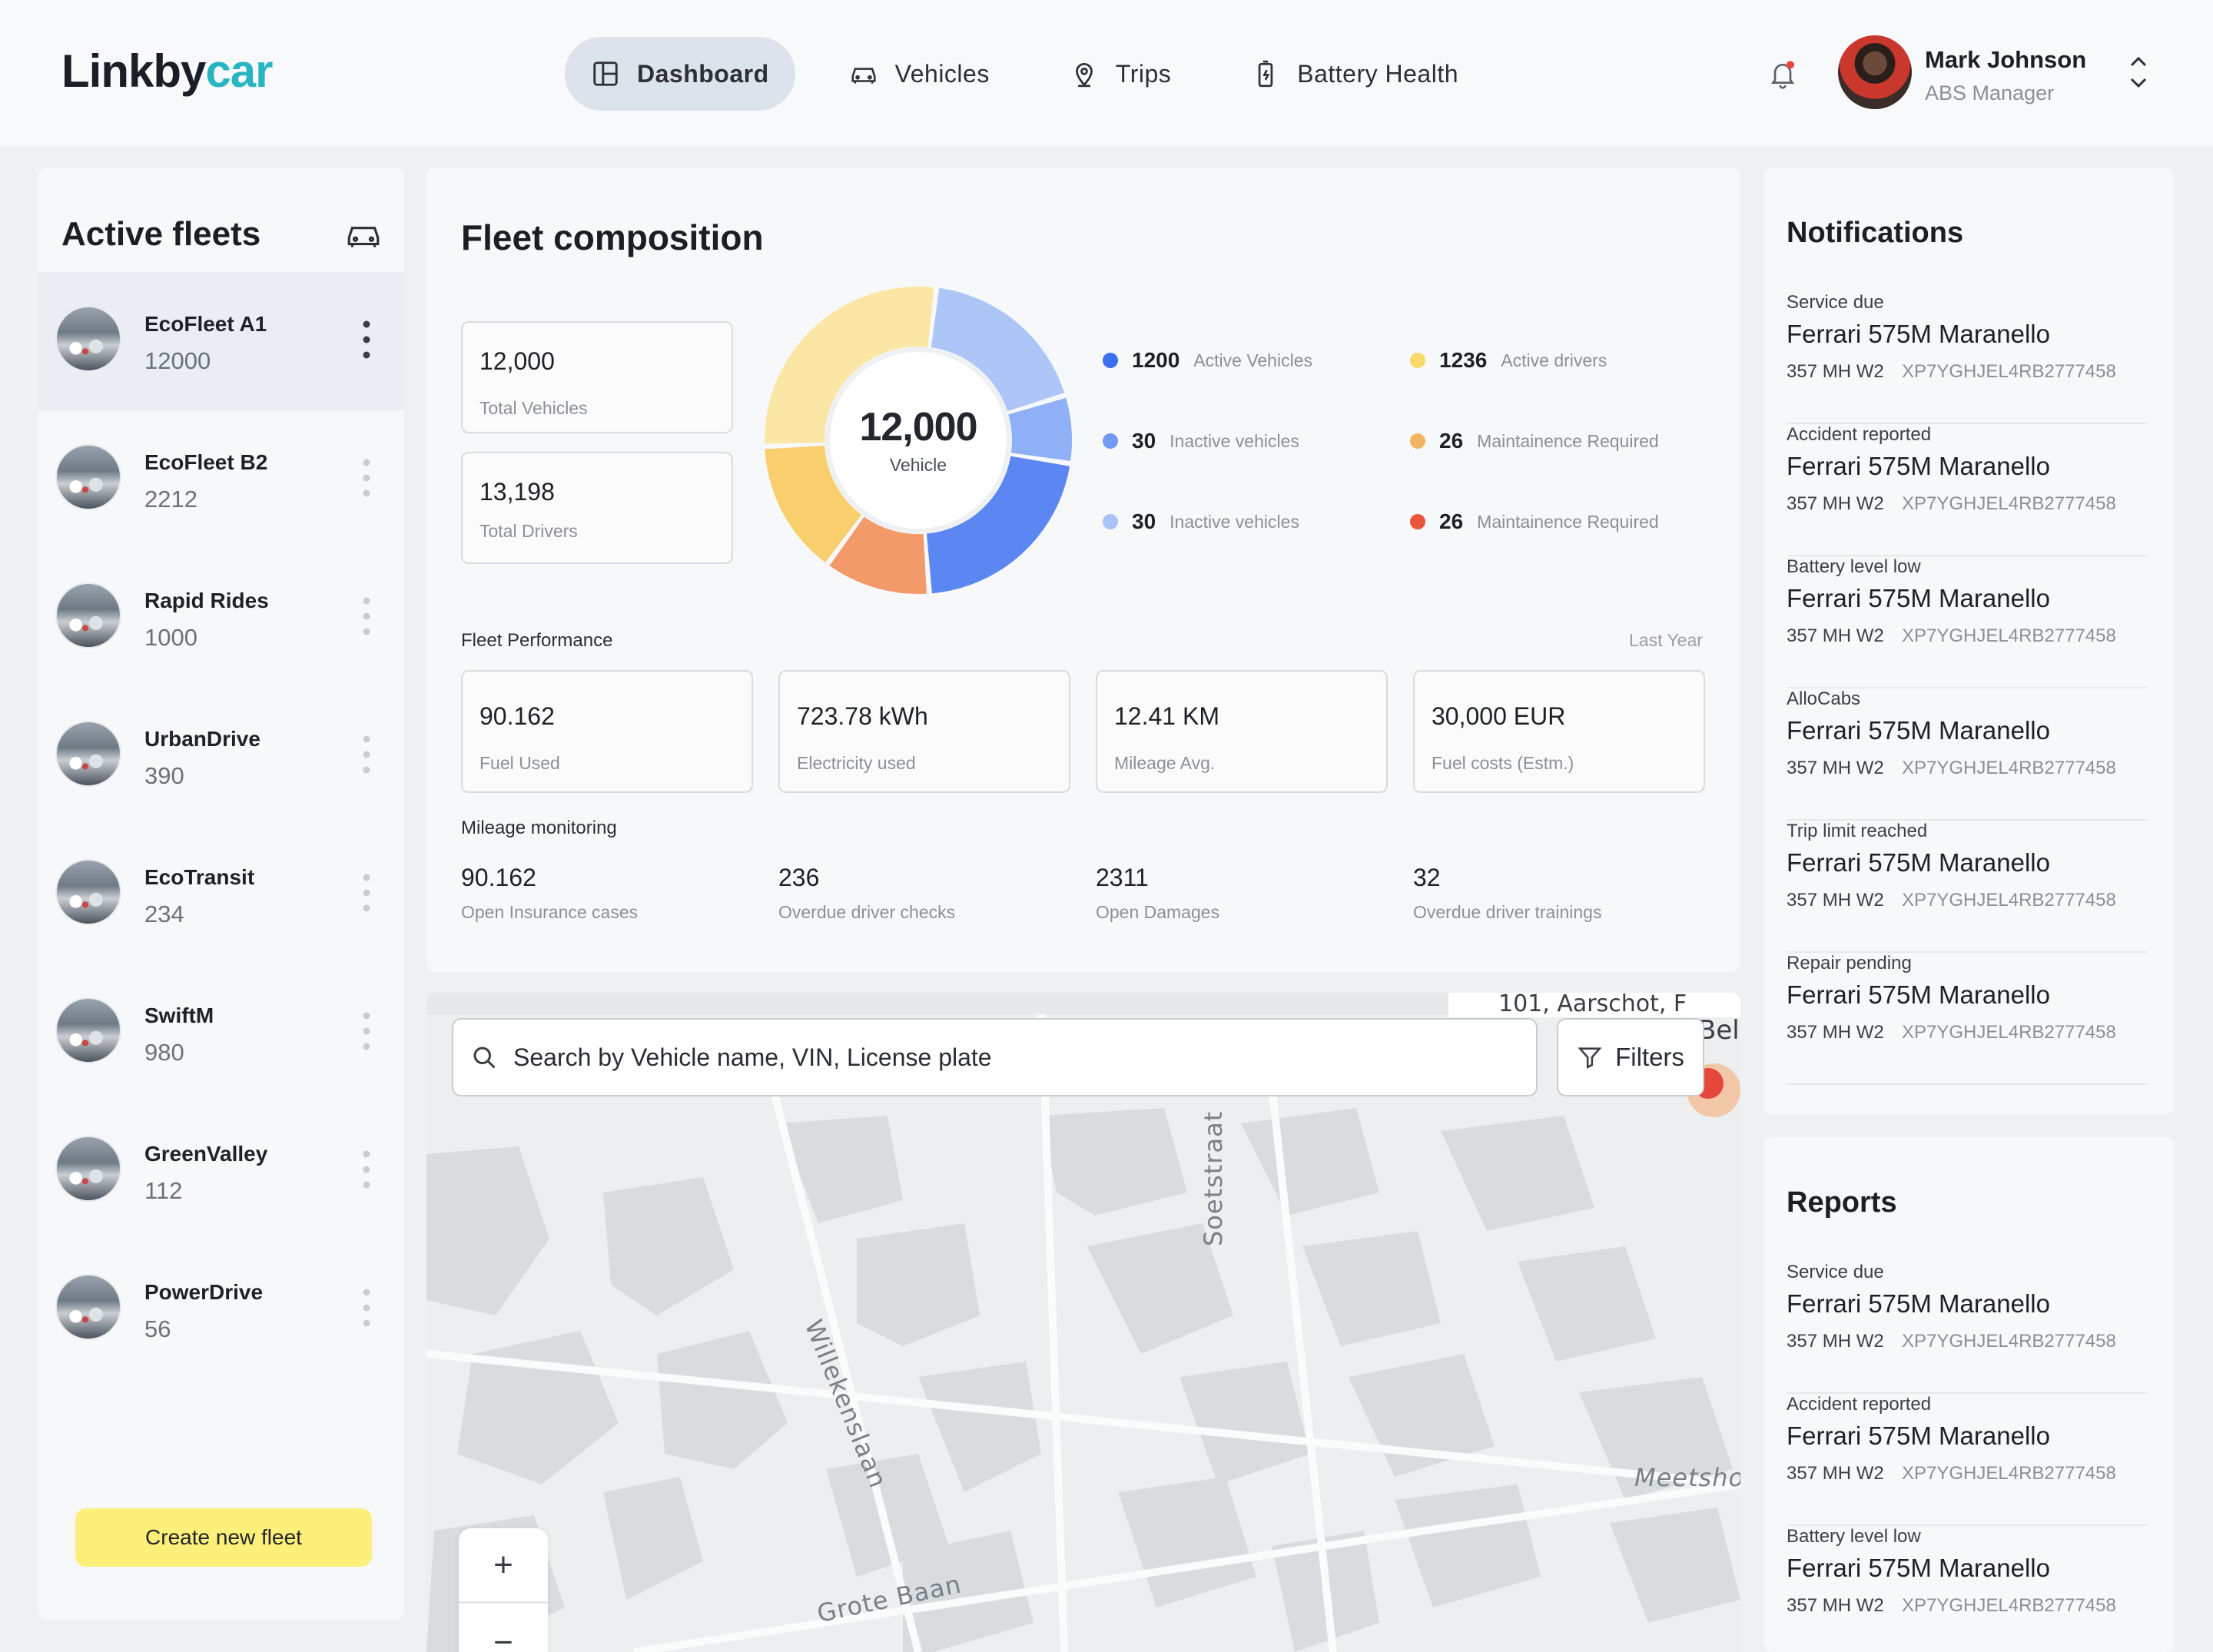 This screenshot has width=2213, height=1652. I want to click on nav-vehicles: Vehicles, so click(919, 74).